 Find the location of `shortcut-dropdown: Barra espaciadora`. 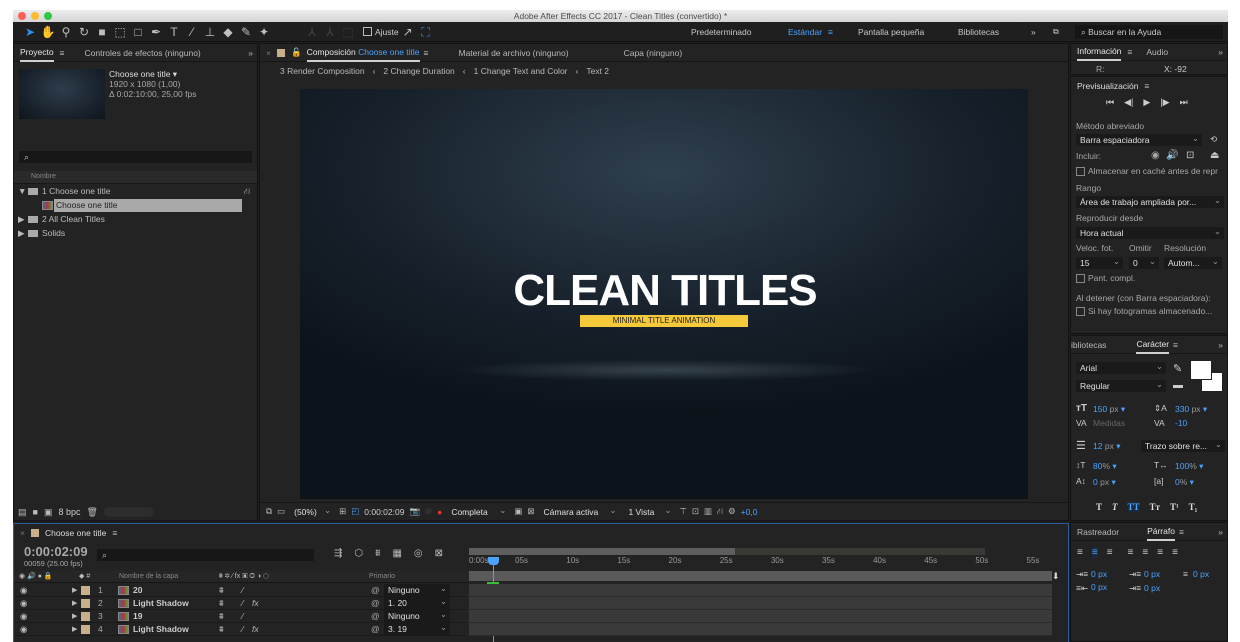

shortcut-dropdown: Barra espaciadora is located at coordinates (1139, 140).